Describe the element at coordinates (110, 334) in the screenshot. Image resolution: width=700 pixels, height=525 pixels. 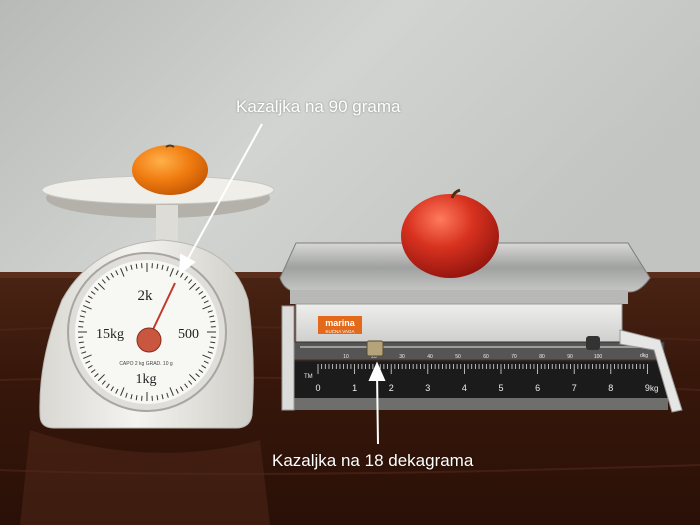
I see `dial-label-15kg: 15kg` at that location.